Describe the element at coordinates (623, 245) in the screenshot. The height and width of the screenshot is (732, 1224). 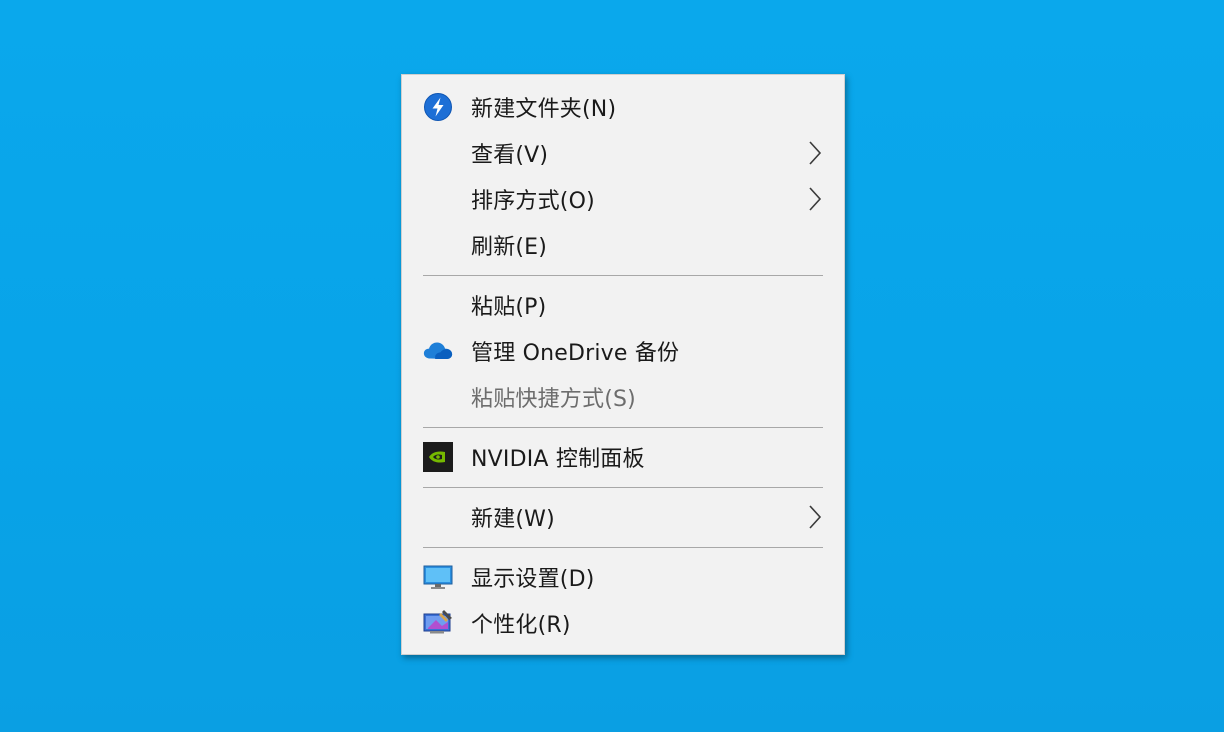
I see `menu-item-refresh: 刷新(E)` at that location.